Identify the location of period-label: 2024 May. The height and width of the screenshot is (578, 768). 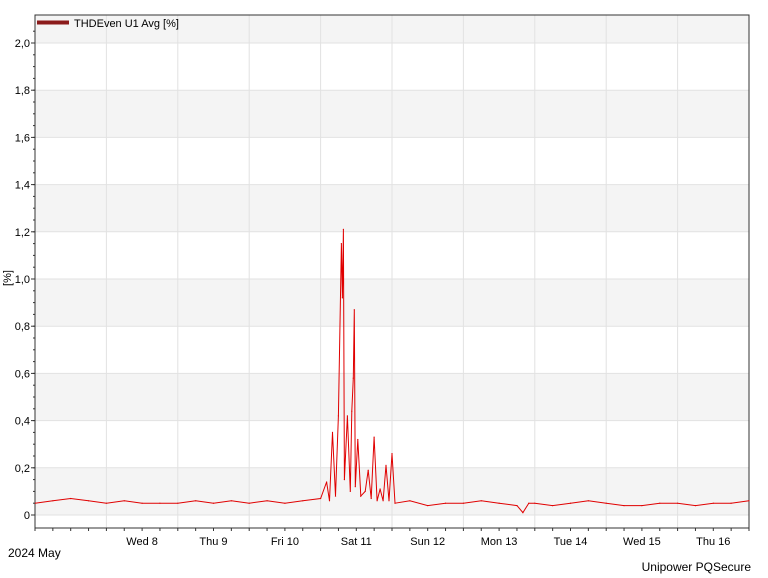
(34, 553).